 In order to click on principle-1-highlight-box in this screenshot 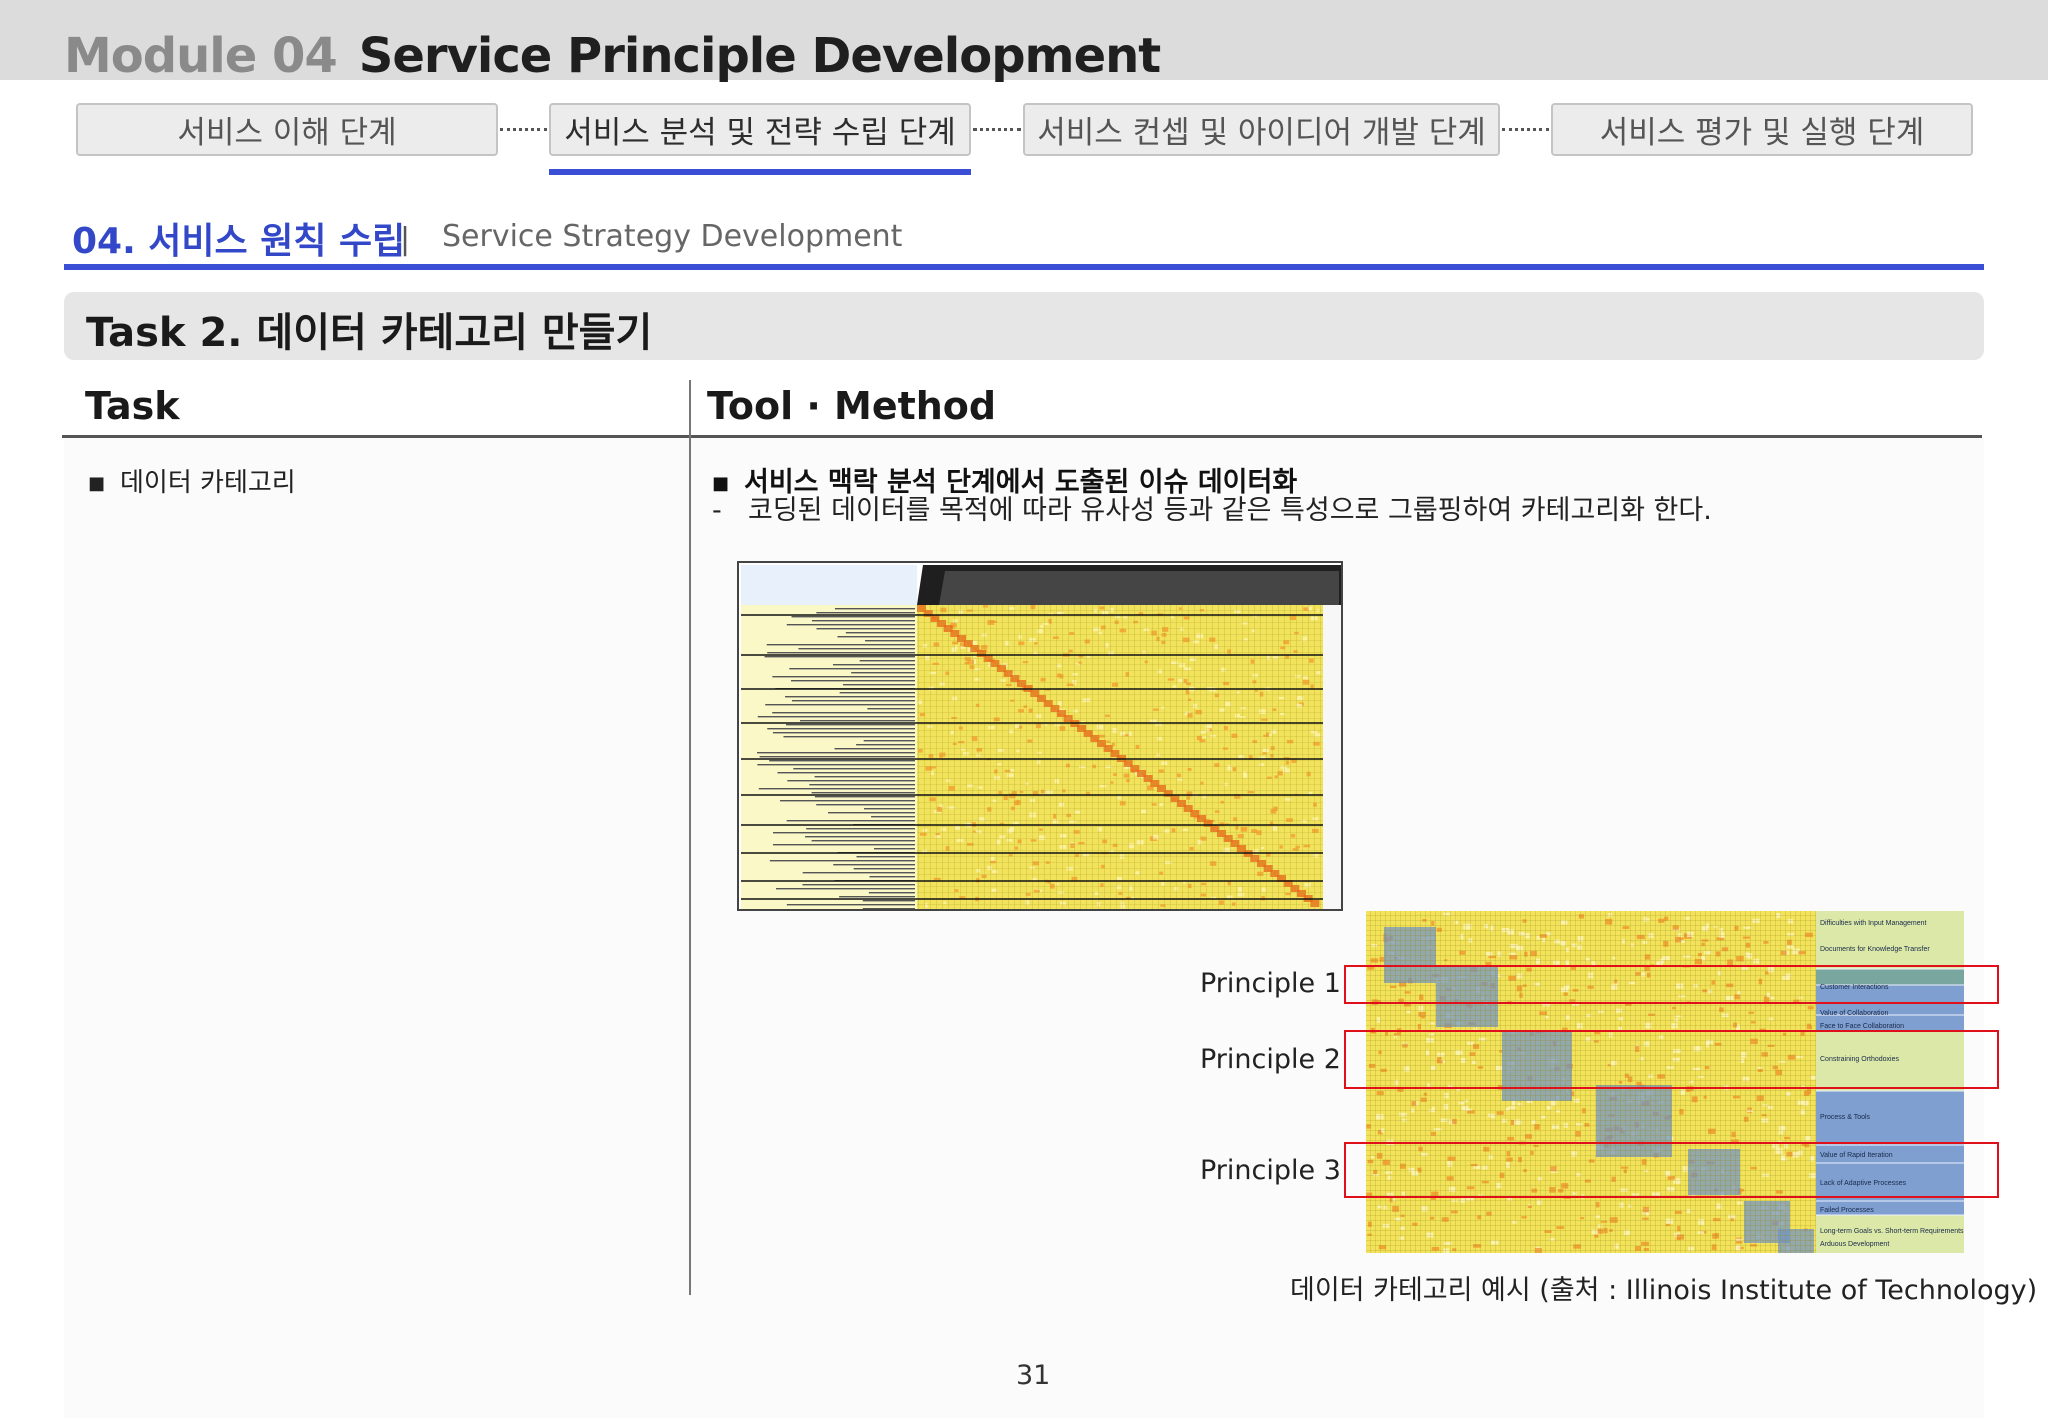, I will do `click(1671, 984)`.